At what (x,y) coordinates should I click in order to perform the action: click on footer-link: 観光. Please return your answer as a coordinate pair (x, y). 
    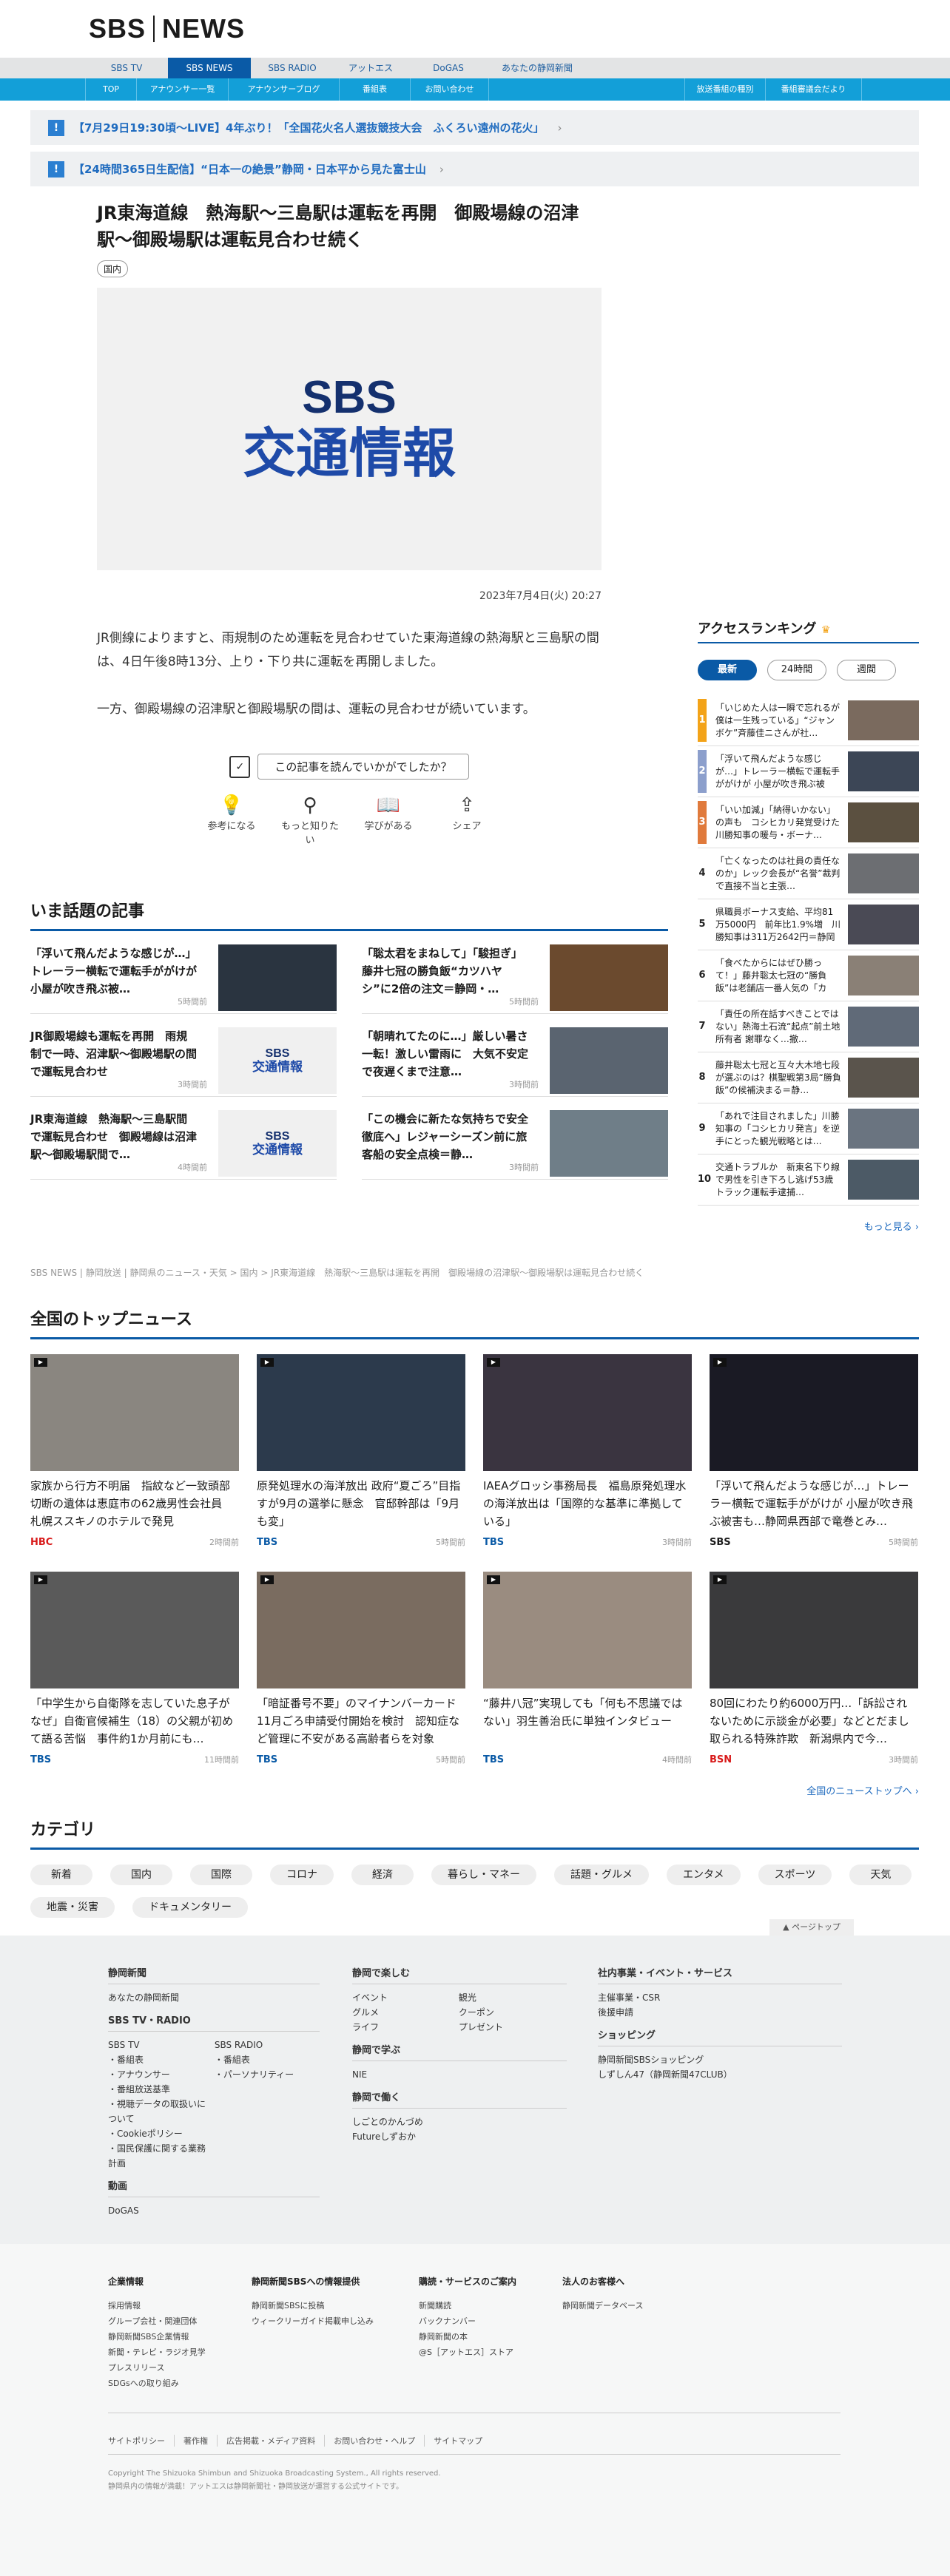
    Looking at the image, I should click on (510, 1997).